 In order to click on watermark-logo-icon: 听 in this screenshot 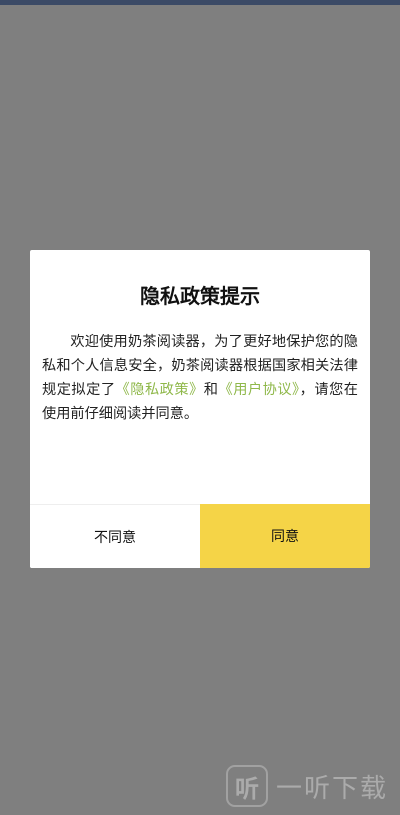, I will do `click(246, 786)`.